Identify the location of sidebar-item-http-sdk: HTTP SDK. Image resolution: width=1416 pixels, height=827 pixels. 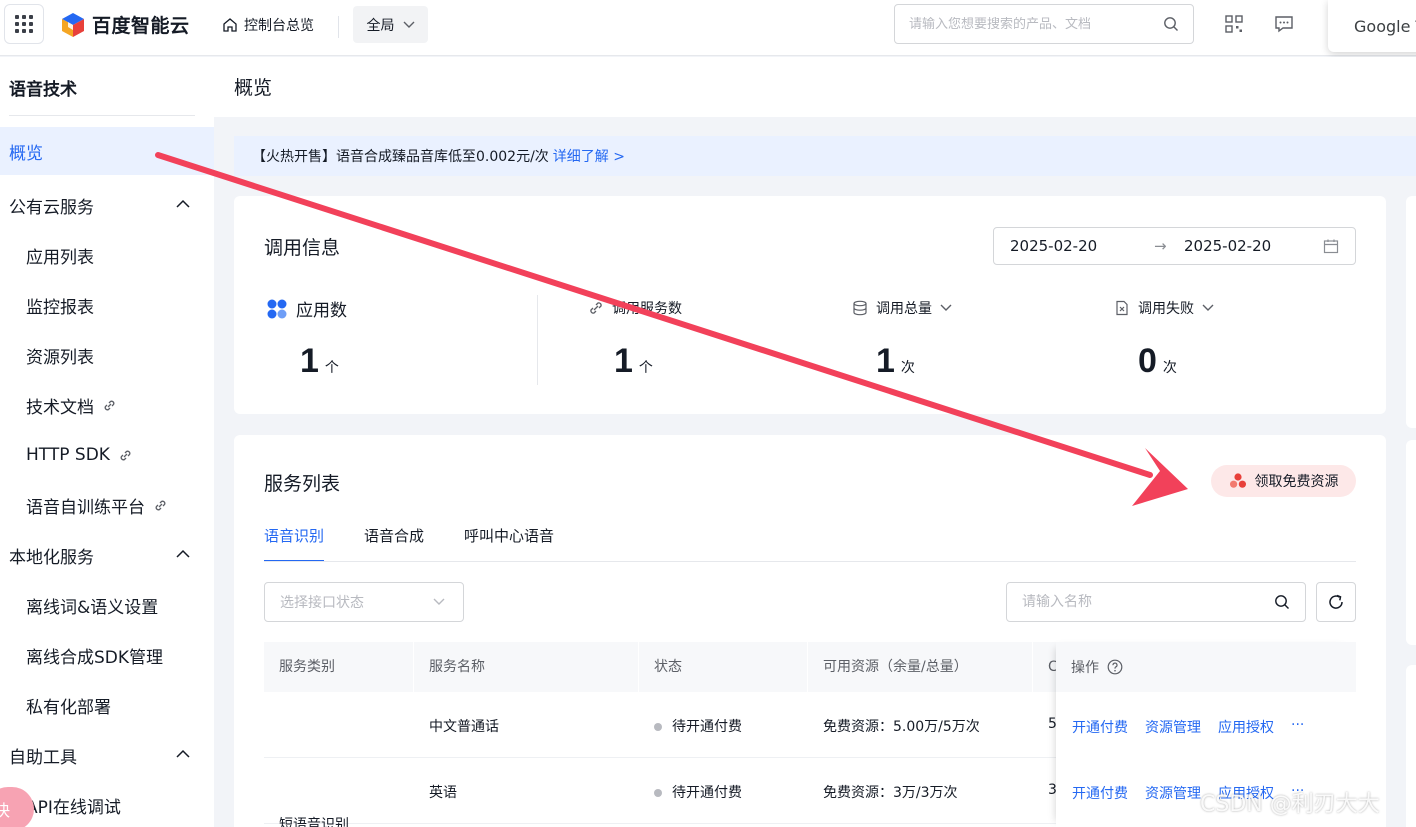
(107, 455).